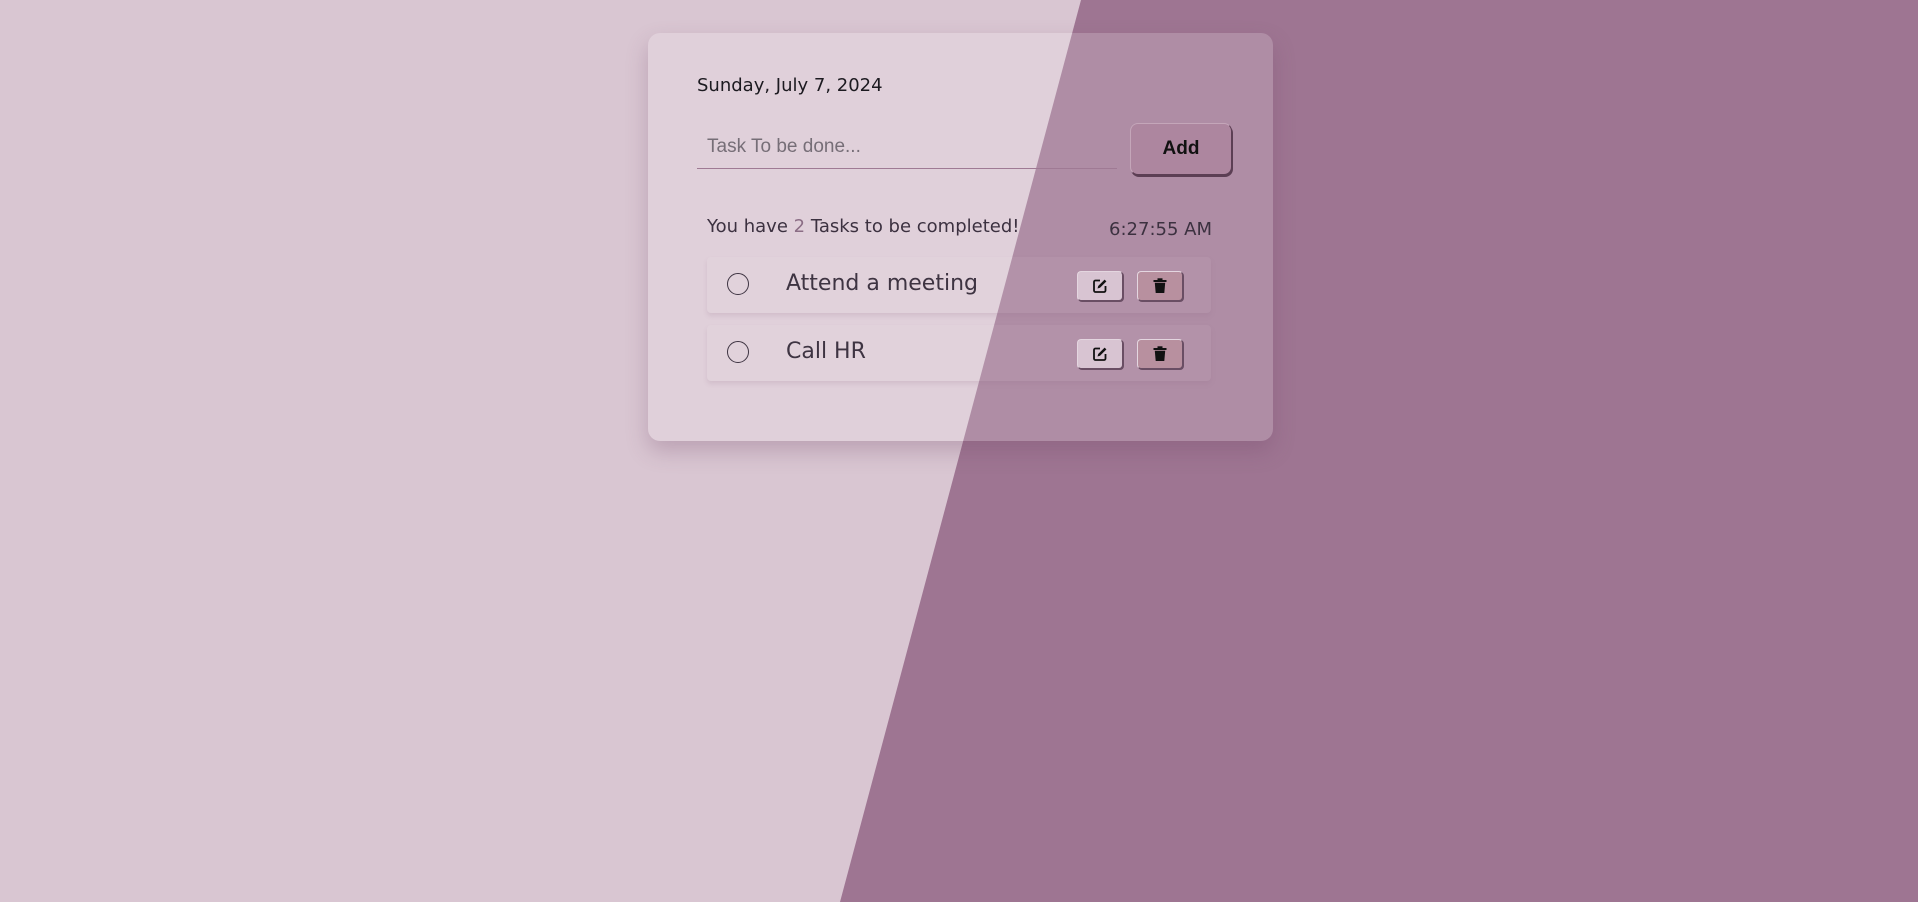 The height and width of the screenshot is (902, 1918). What do you see at coordinates (907, 147) in the screenshot?
I see `task-input` at bounding box center [907, 147].